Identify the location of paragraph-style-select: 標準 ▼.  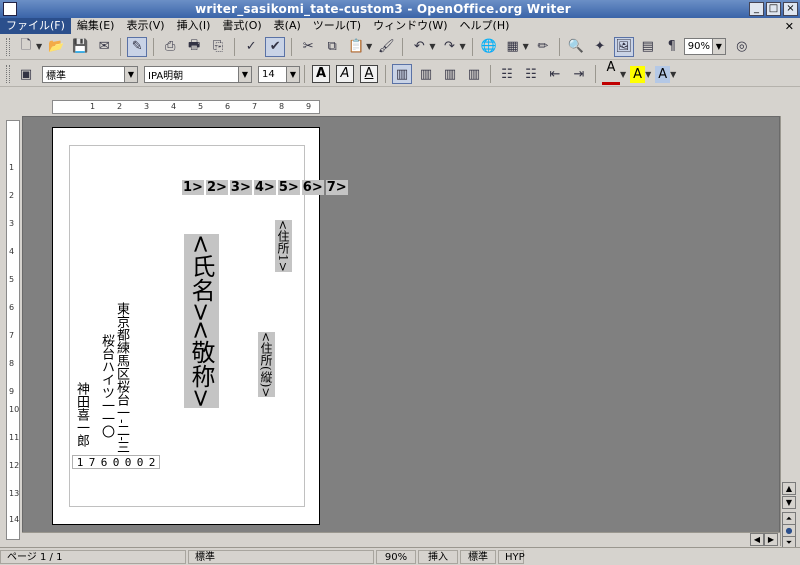
(90, 74).